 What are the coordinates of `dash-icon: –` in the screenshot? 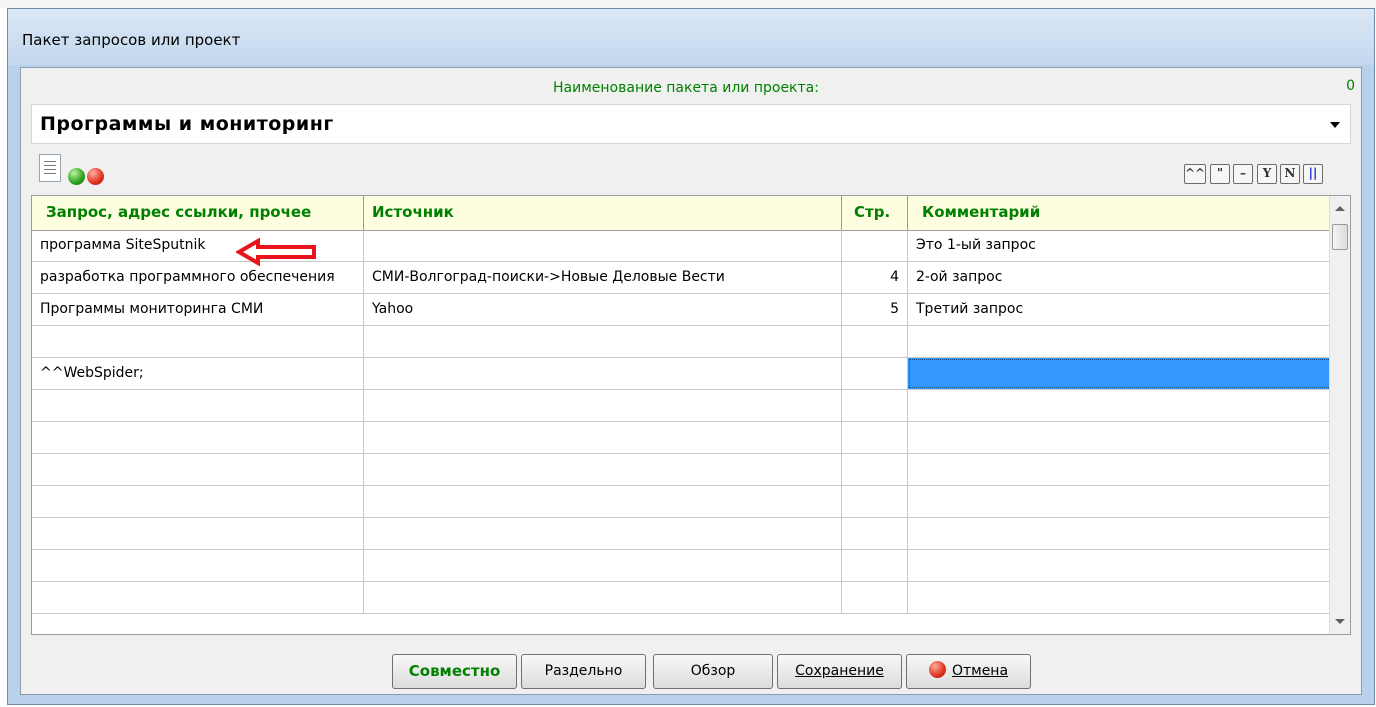 It's located at (1243, 173).